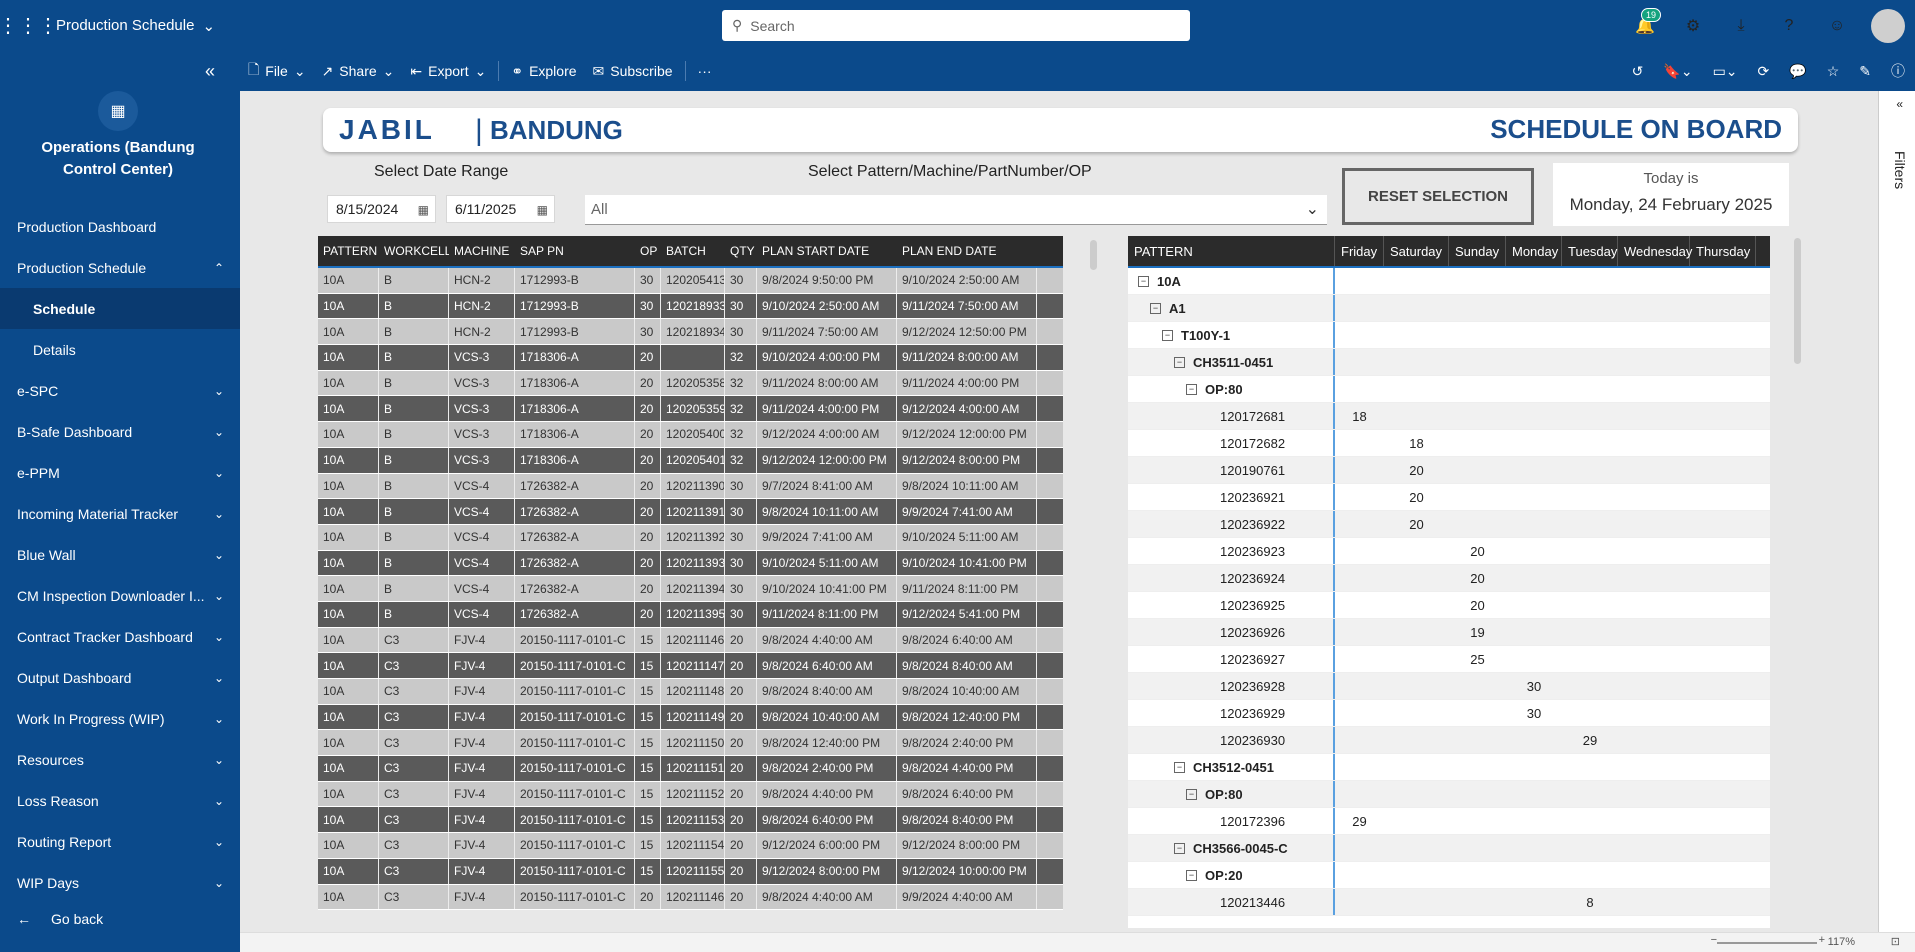  Describe the element at coordinates (120, 595) in the screenshot. I see `sidebar-item-cm-inspection-downloader-i: CM Inspection Downloader I... ⌄` at that location.